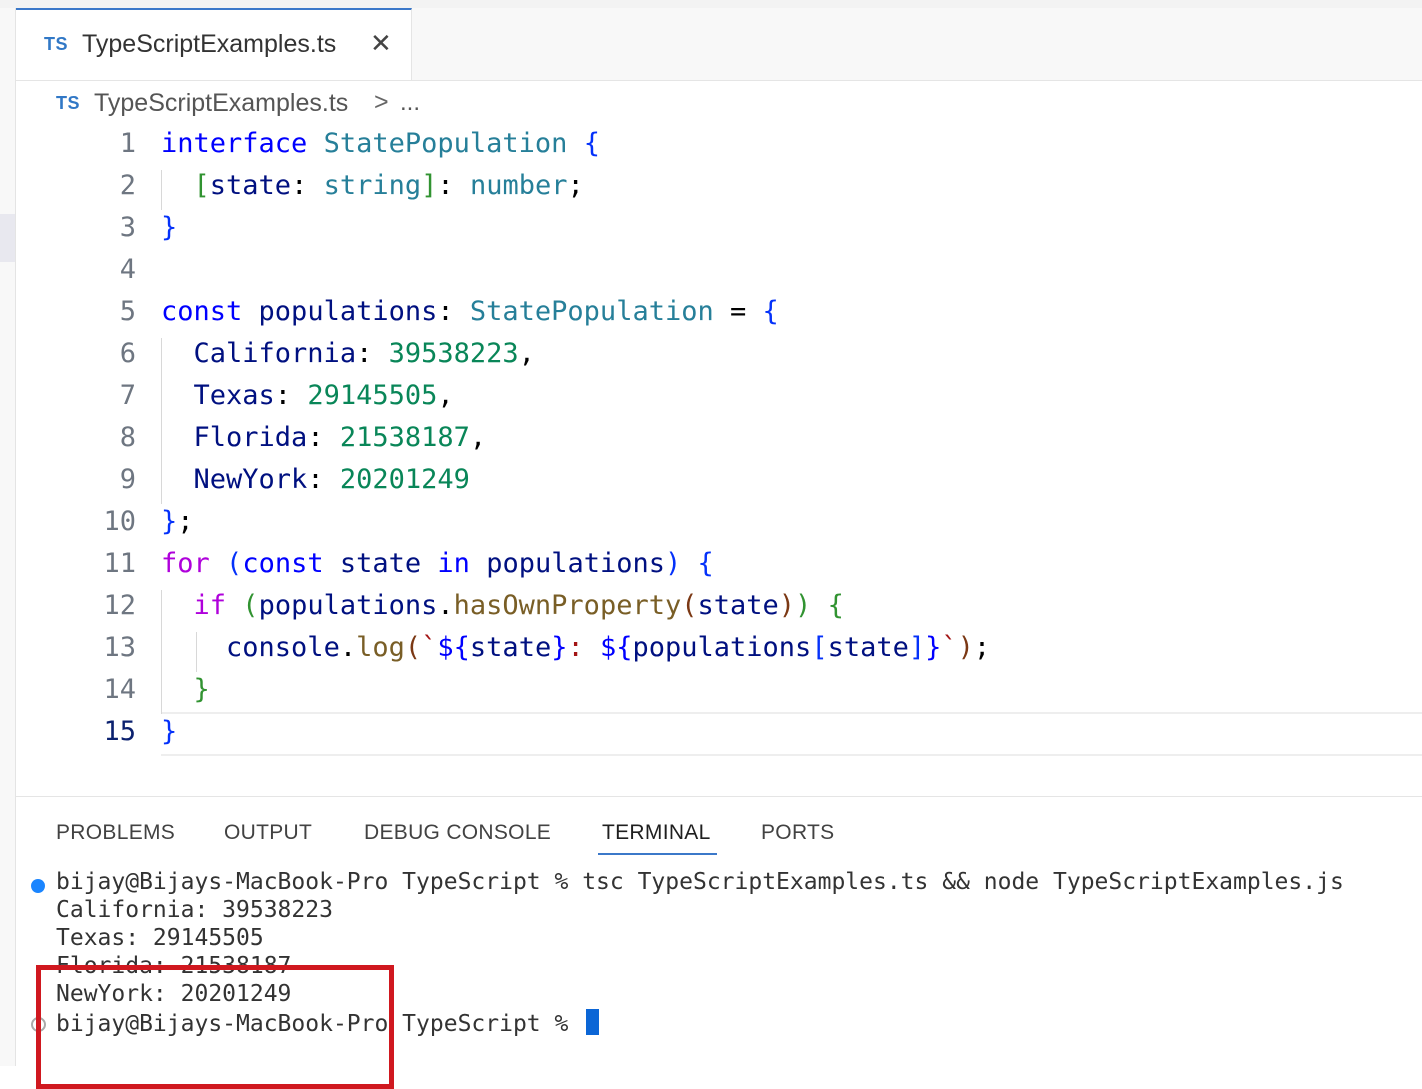 The height and width of the screenshot is (1089, 1422). What do you see at coordinates (380, 143) in the screenshot?
I see `code-text: interface StatePopulation {` at bounding box center [380, 143].